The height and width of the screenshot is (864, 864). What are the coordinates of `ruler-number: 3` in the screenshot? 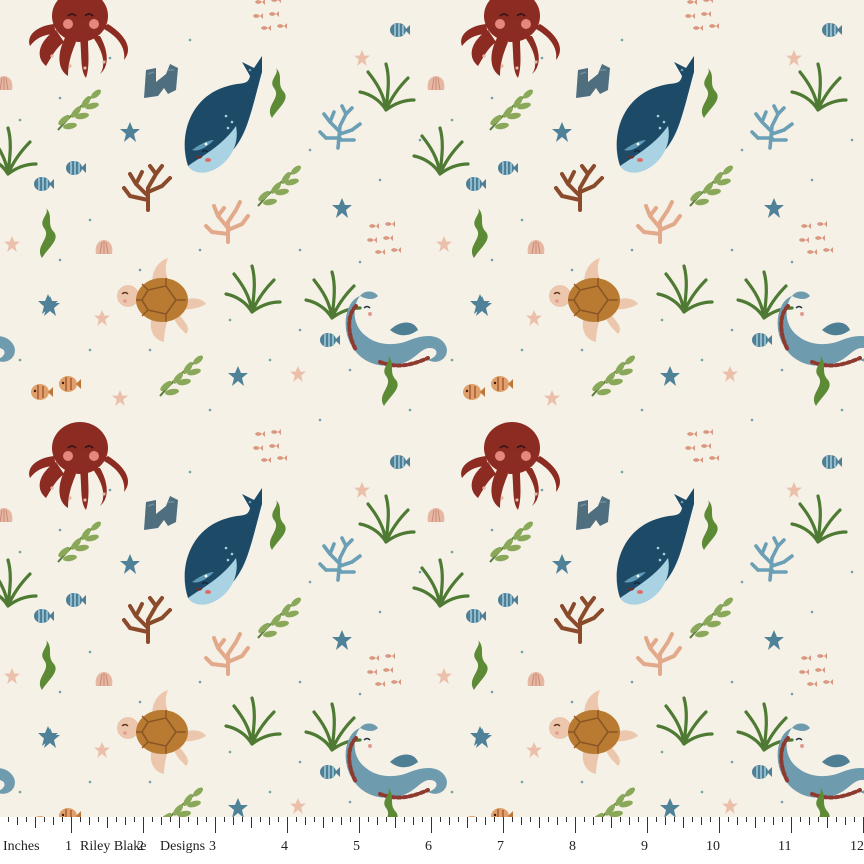 It's located at (212, 846).